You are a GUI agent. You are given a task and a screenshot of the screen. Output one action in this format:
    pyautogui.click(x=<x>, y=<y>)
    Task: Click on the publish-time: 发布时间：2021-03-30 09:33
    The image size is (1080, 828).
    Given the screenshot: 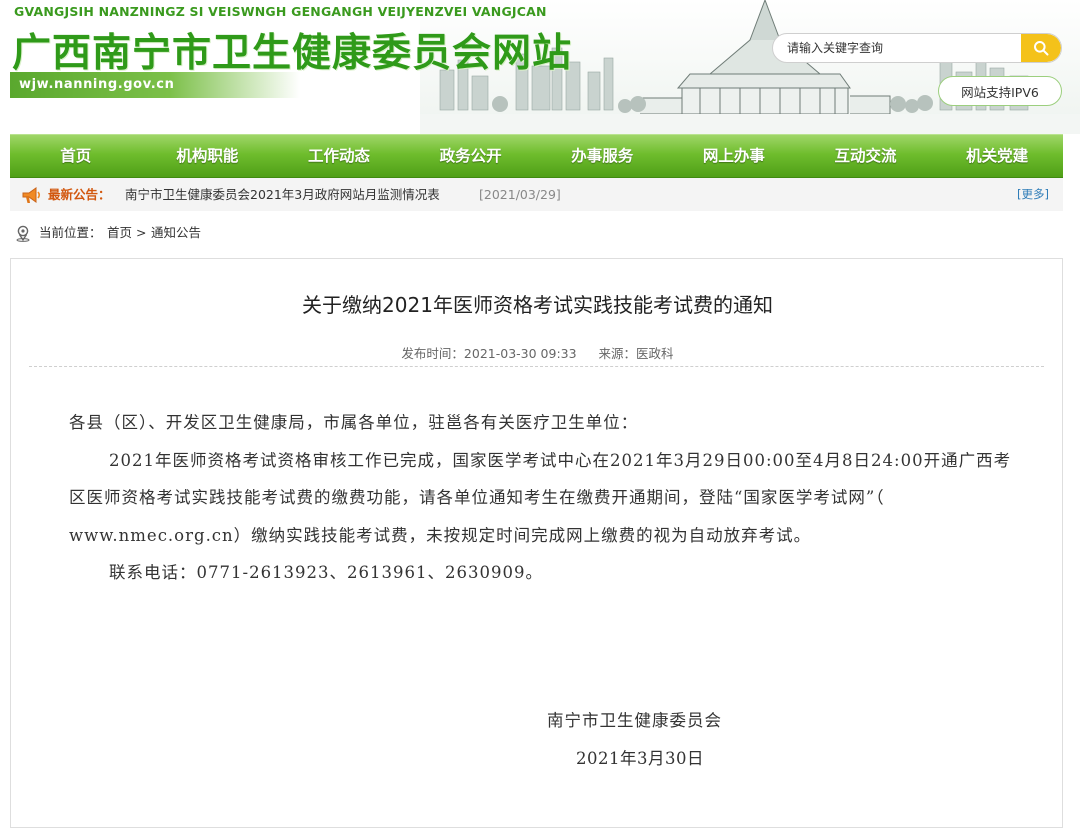 What is the action you would take?
    pyautogui.click(x=489, y=353)
    